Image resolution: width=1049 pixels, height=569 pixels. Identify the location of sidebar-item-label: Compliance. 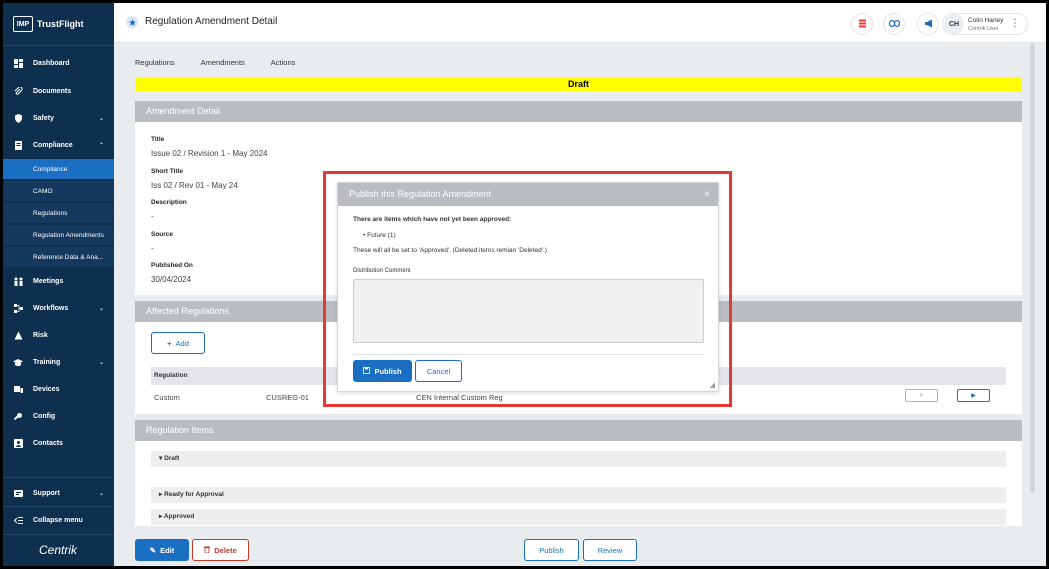
(53, 145).